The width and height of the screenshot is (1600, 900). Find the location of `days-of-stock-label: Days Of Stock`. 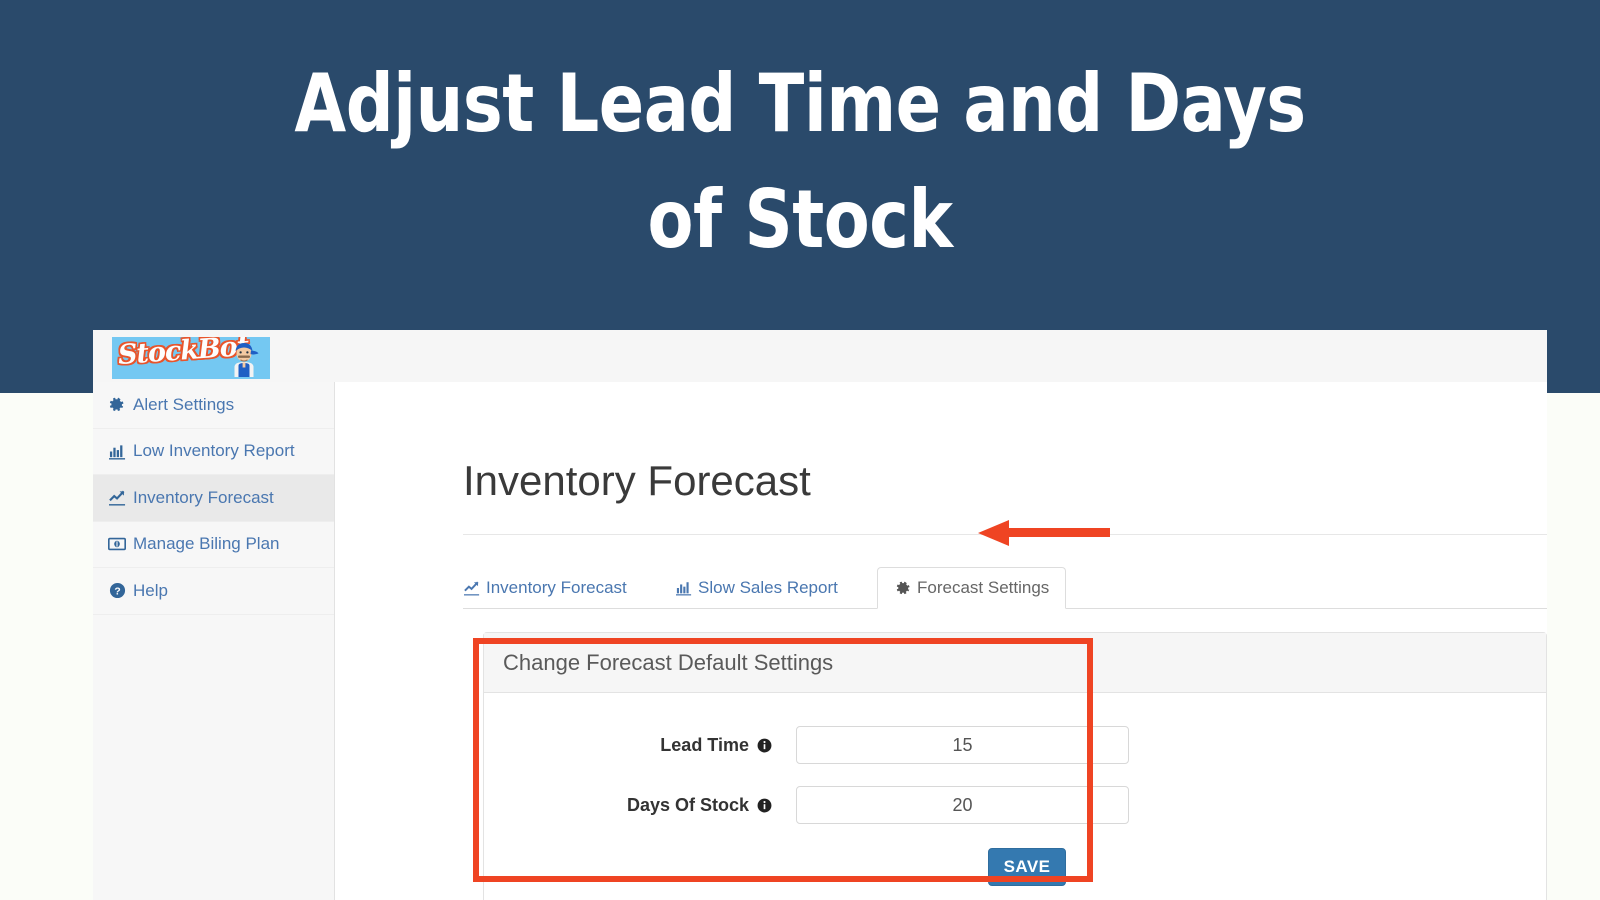

days-of-stock-label: Days Of Stock is located at coordinates (671, 805).